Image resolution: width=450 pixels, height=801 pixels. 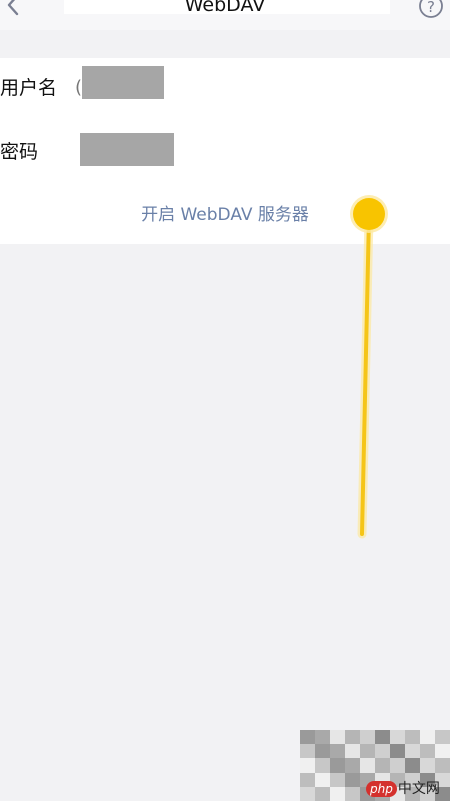 I want to click on chevron-left-icon, so click(x=13, y=8).